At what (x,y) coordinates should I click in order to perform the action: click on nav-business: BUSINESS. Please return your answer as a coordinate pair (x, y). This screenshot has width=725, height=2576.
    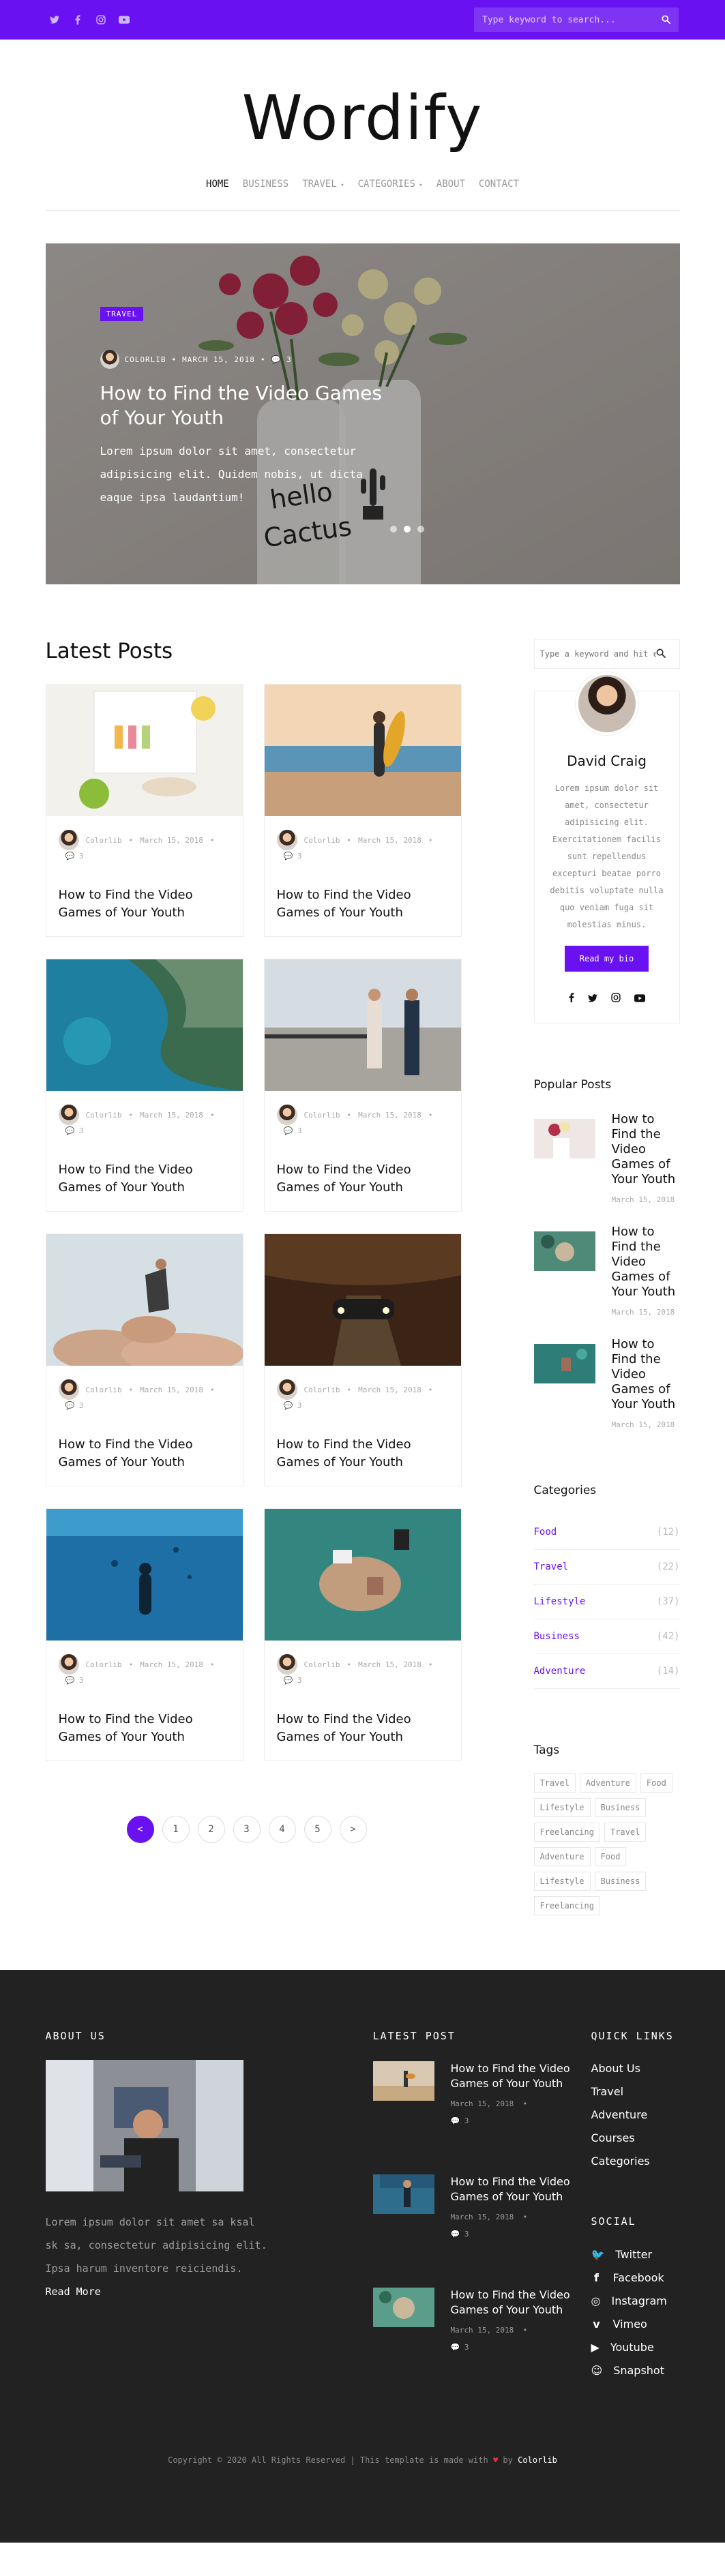
    Looking at the image, I should click on (265, 185).